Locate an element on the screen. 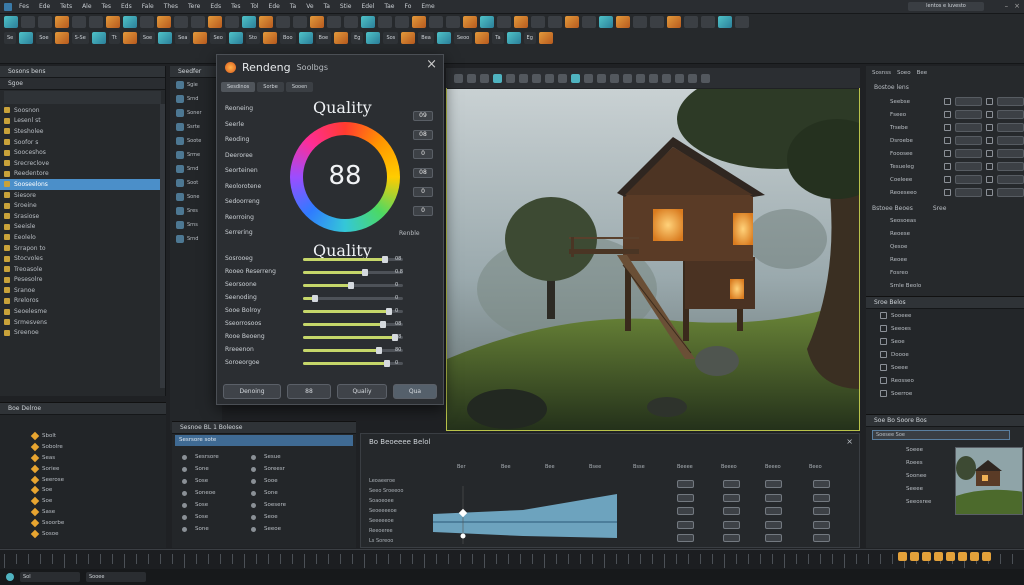 The image size is (1024, 585). asset-item: Soote is located at coordinates (196, 141).